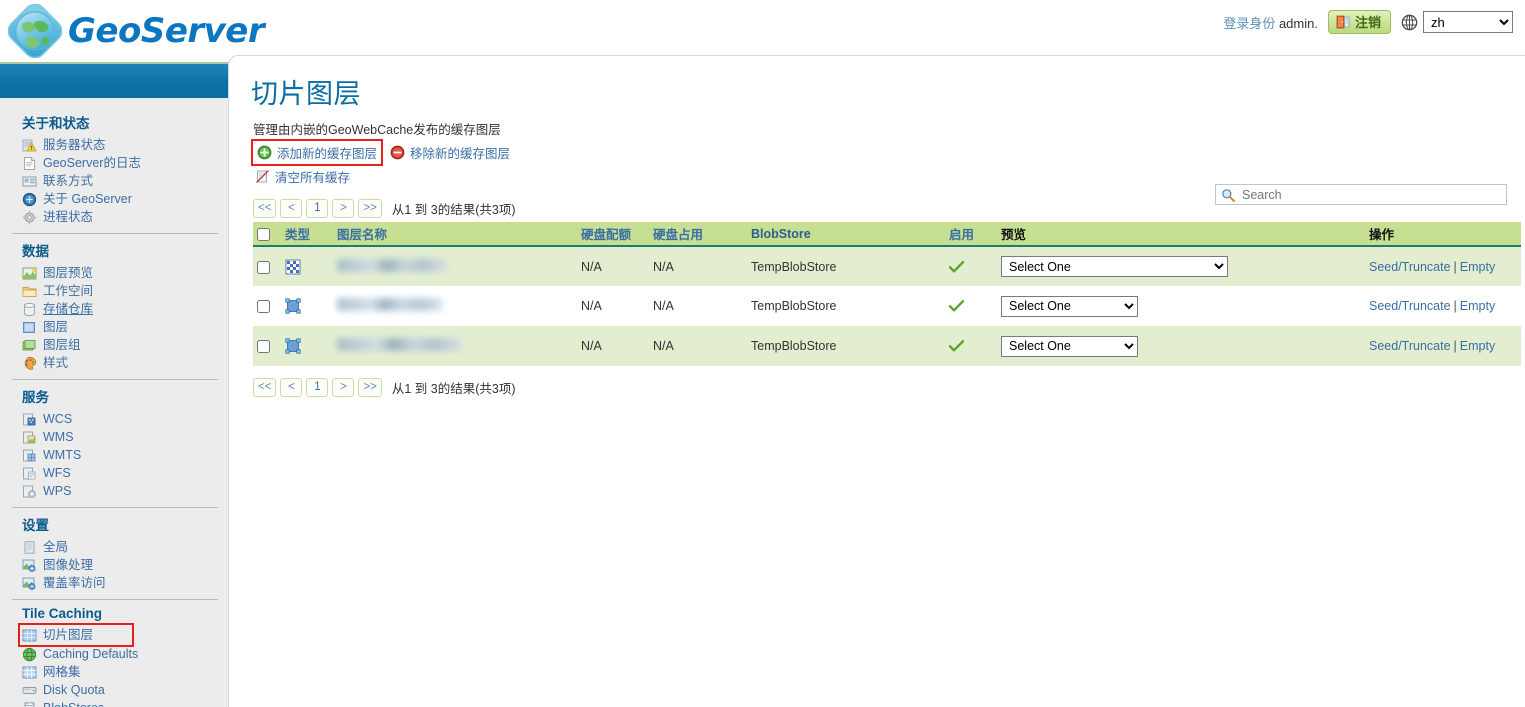  Describe the element at coordinates (114, 345) in the screenshot. I see `sidebar-item-layer-groups: 图层组` at that location.